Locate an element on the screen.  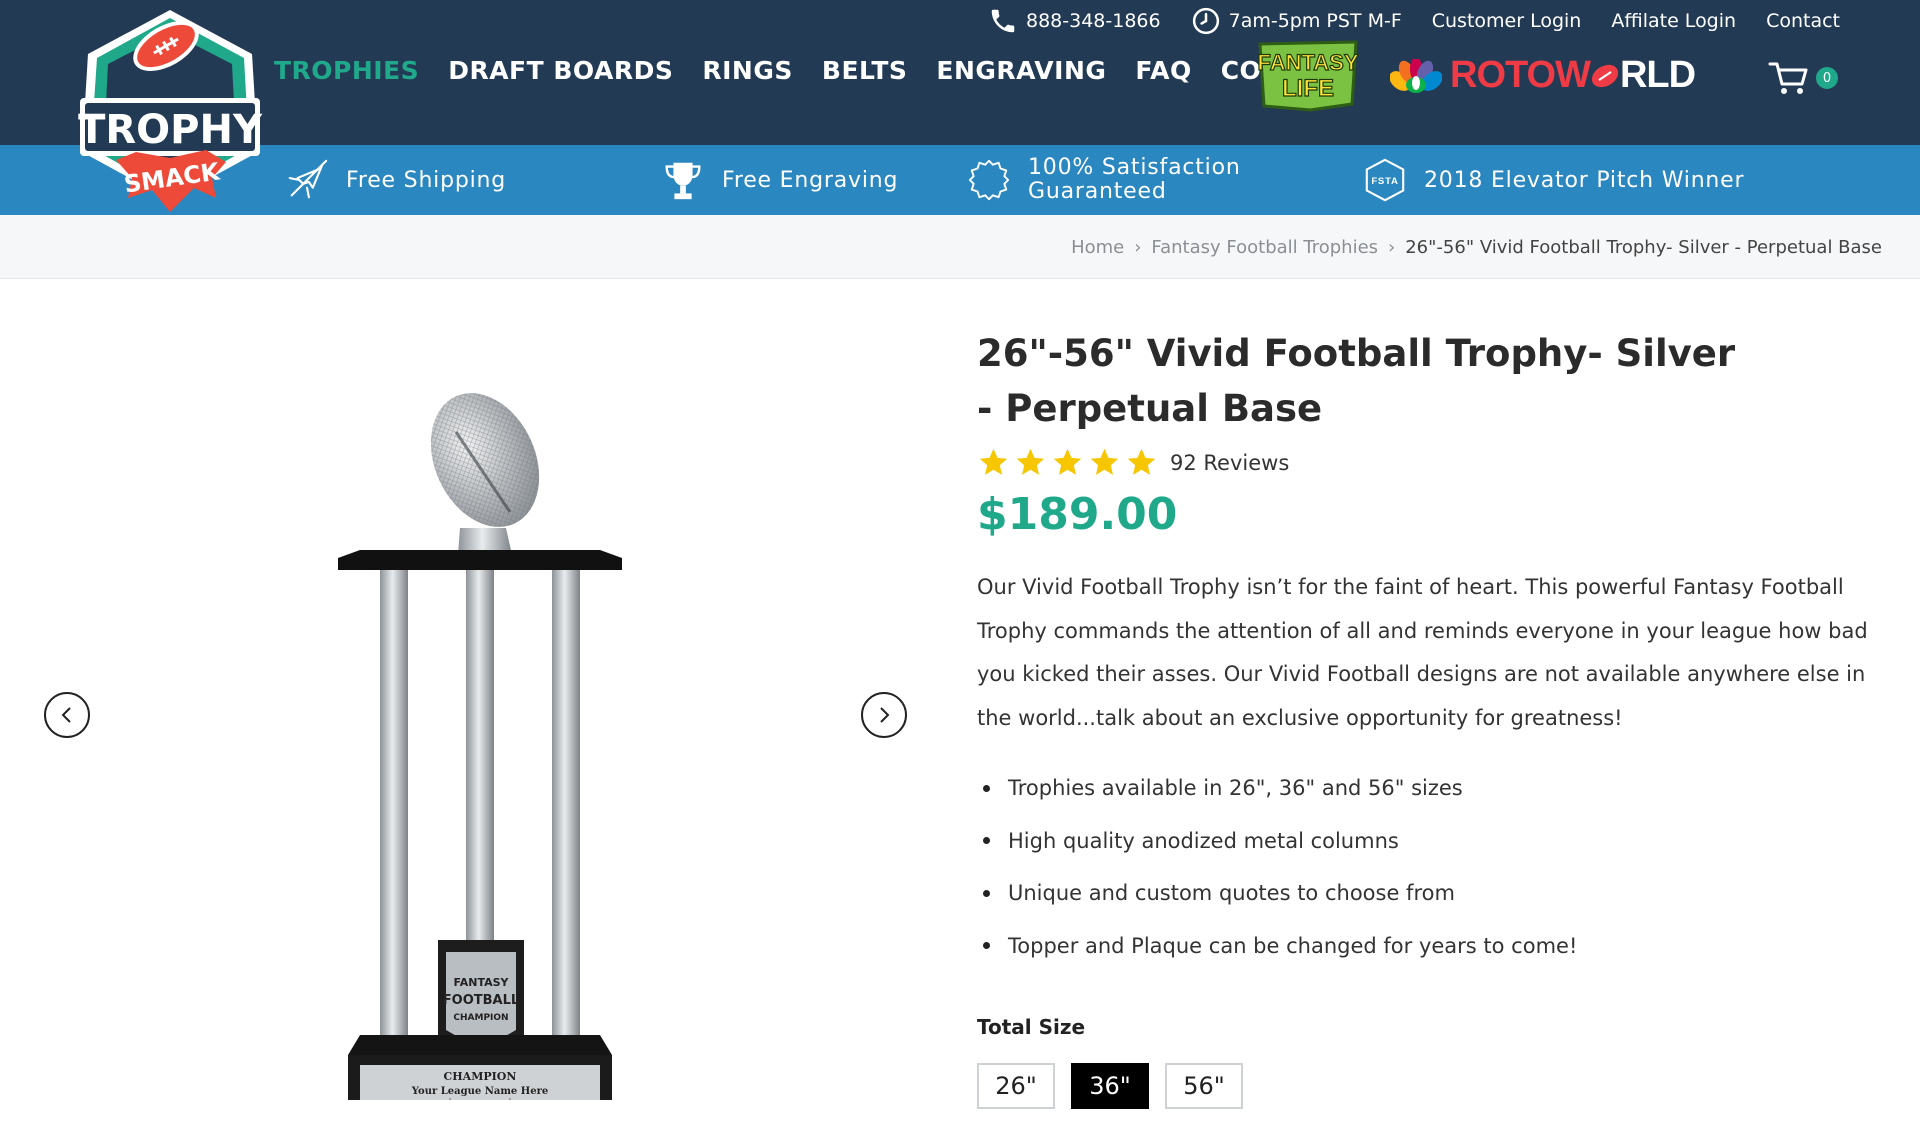
contact-link: Contact is located at coordinates (1803, 21).